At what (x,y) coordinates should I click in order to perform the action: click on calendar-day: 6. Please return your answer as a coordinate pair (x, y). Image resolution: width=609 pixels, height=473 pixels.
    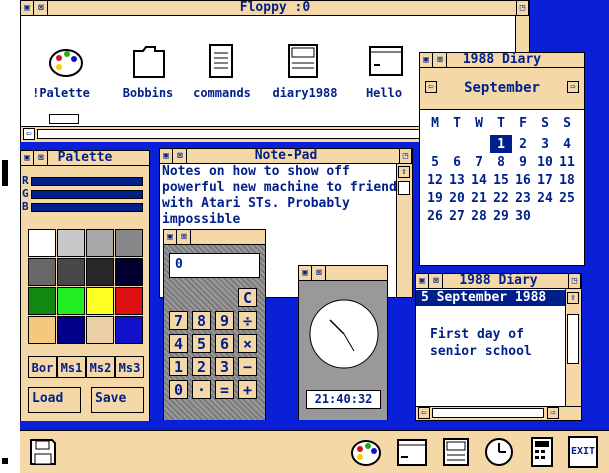
    Looking at the image, I should click on (457, 162).